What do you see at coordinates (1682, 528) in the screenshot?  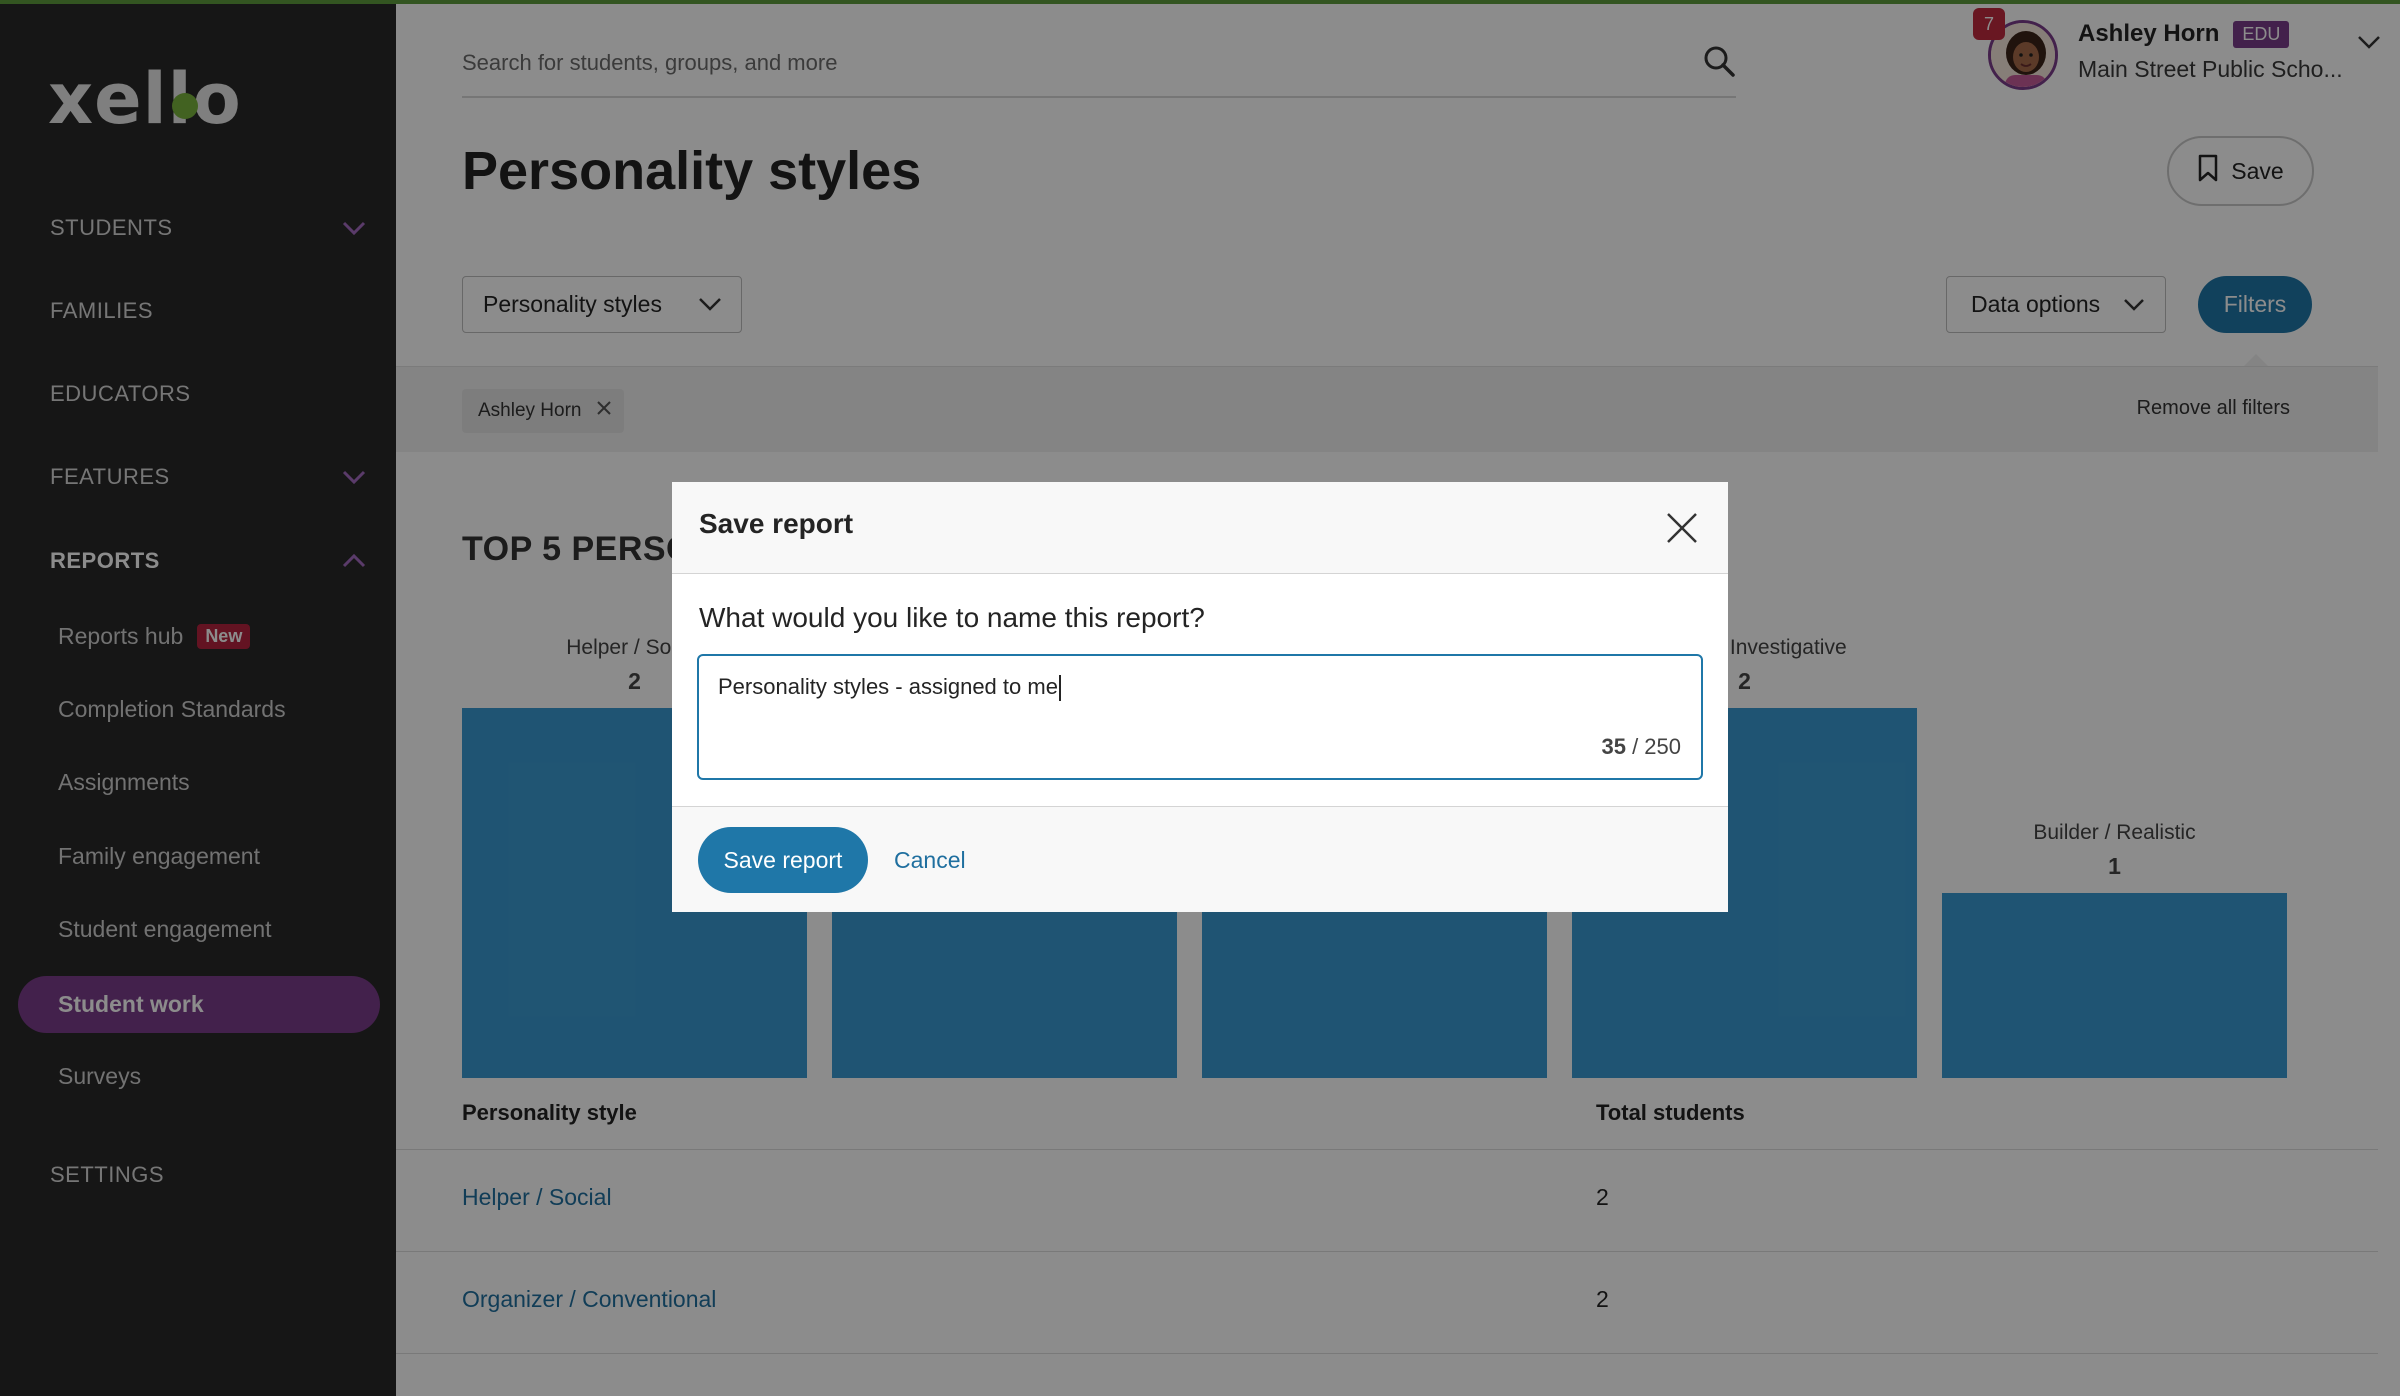 I see `close-icon` at bounding box center [1682, 528].